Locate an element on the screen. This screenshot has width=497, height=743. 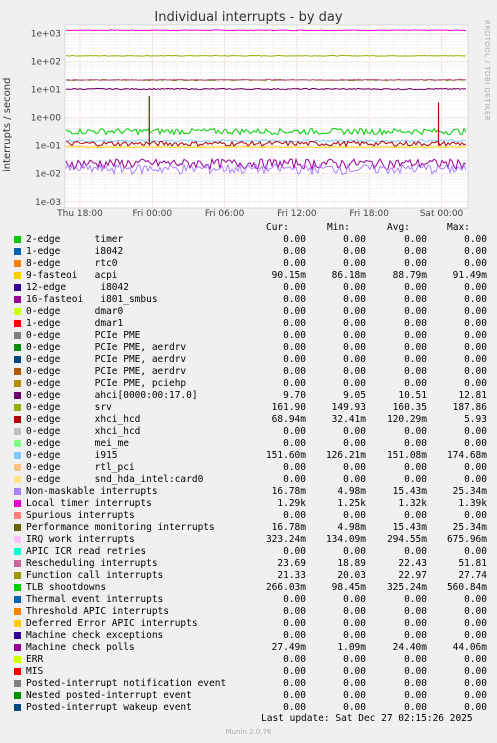
legend-value-max: 1.39k is located at coordinates (472, 503).